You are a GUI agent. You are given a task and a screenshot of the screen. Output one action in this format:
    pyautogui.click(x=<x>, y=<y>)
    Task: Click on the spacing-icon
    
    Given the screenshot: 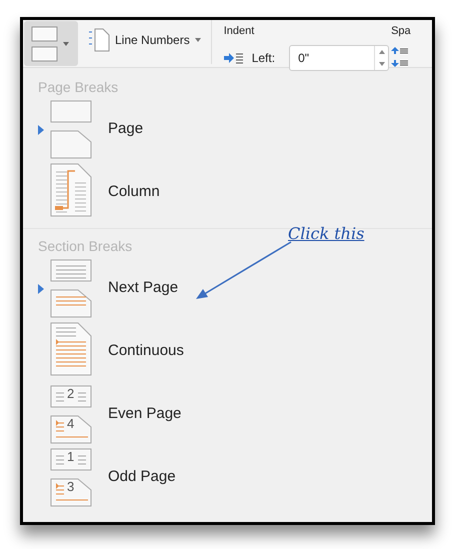 What is the action you would take?
    pyautogui.click(x=400, y=57)
    